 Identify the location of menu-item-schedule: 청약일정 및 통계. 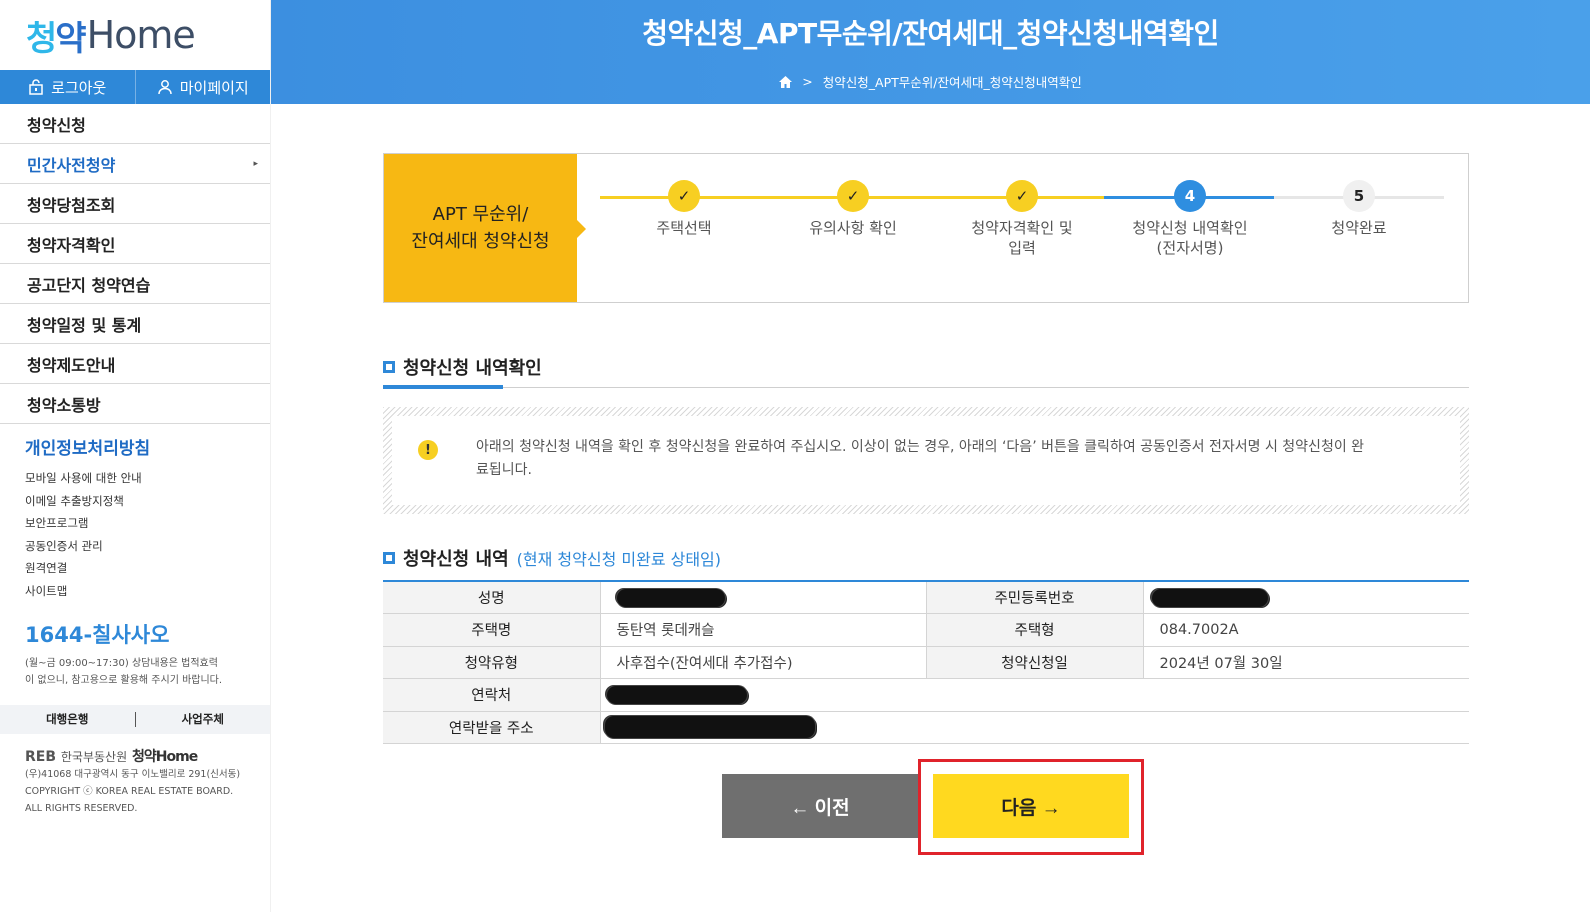
(135, 324).